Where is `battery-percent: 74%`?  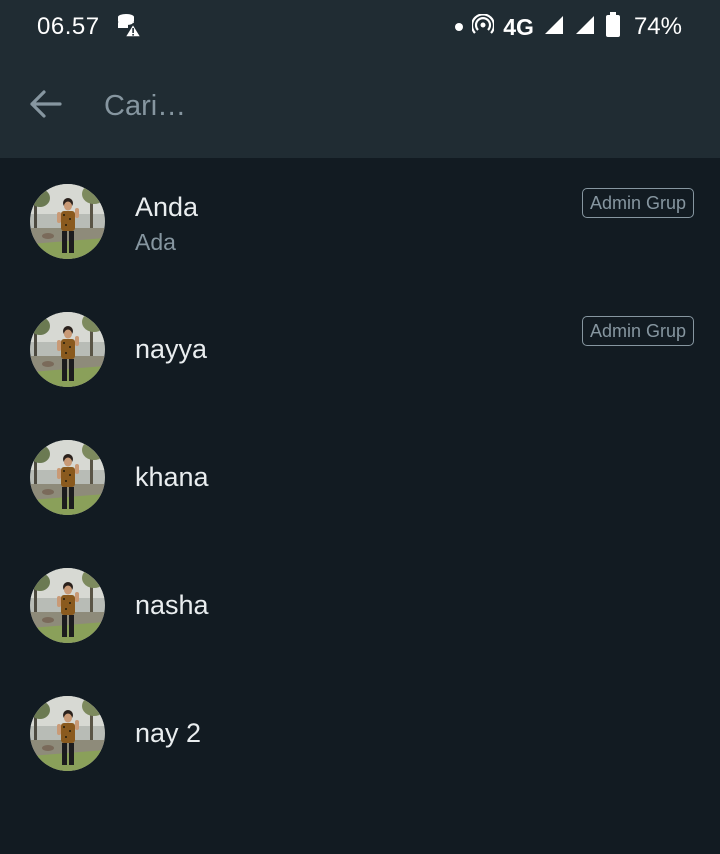
battery-percent: 74% is located at coordinates (657, 26).